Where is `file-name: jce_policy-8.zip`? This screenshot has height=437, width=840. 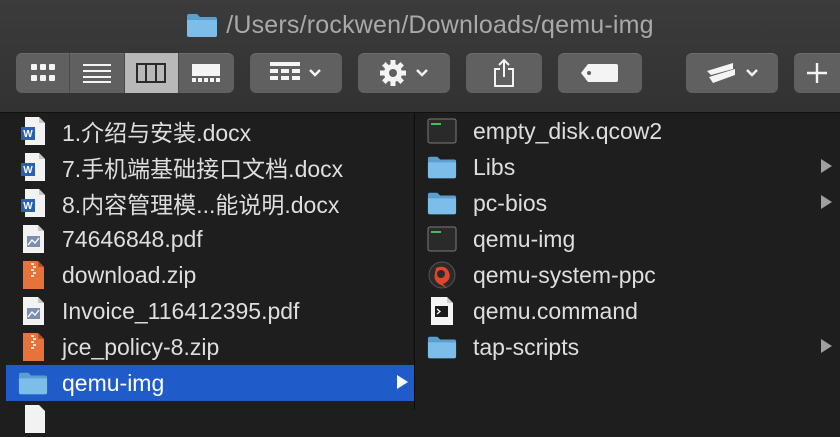 file-name: jce_policy-8.zip is located at coordinates (141, 346).